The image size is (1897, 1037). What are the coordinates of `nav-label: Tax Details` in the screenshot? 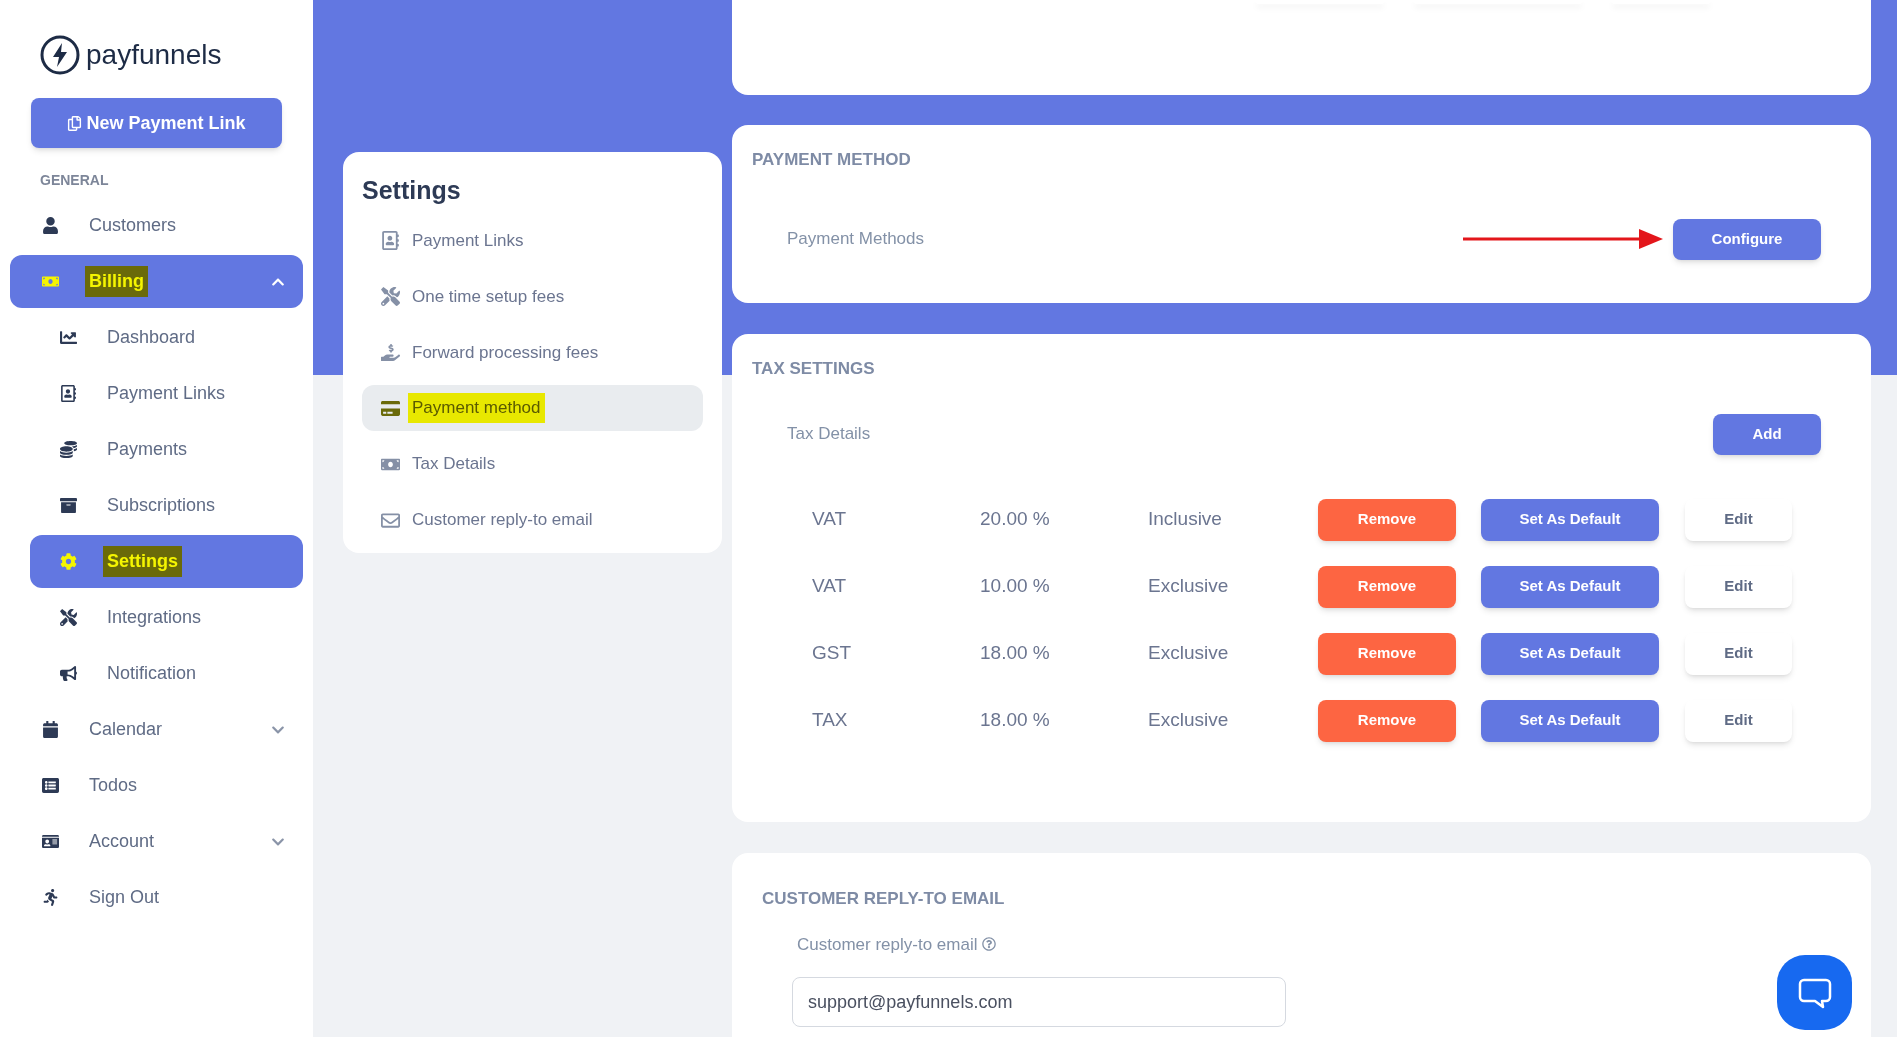 It's located at (454, 464).